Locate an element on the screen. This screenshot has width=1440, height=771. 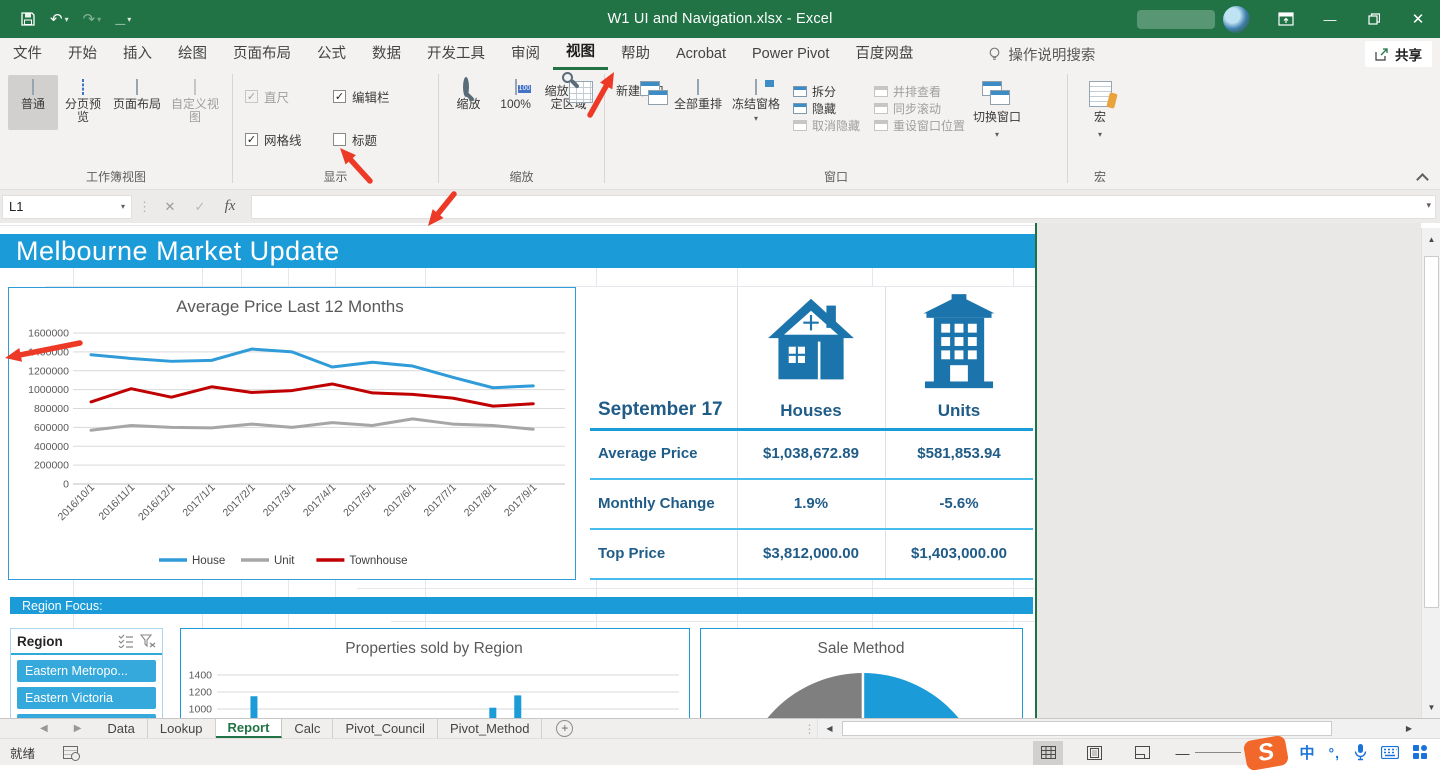
scroll-left-icon: ◀ is located at coordinates (829, 728).